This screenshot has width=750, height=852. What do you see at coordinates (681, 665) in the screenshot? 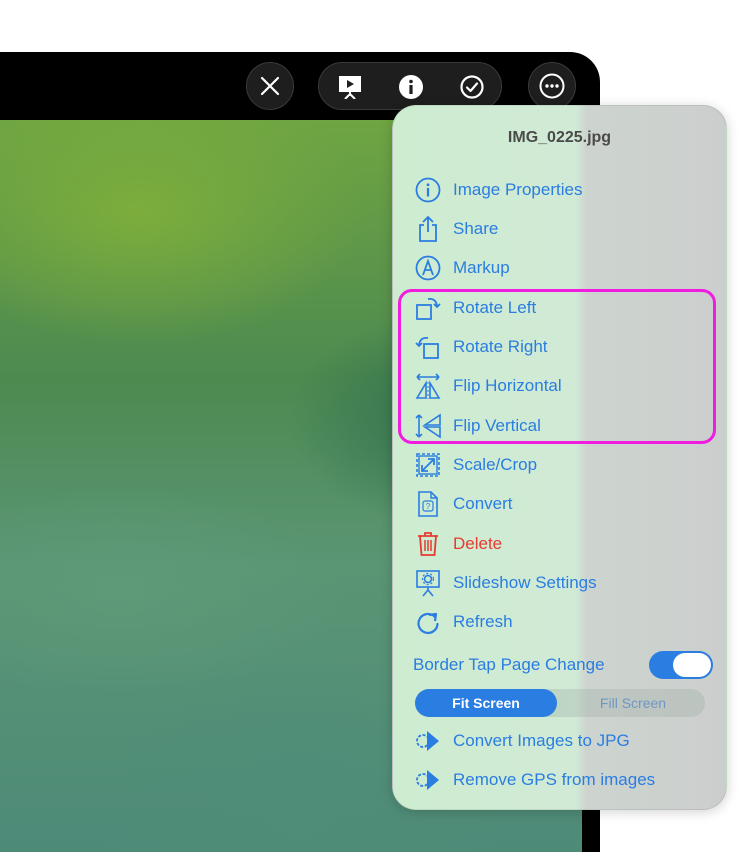
I see `border-tap-toggle` at bounding box center [681, 665].